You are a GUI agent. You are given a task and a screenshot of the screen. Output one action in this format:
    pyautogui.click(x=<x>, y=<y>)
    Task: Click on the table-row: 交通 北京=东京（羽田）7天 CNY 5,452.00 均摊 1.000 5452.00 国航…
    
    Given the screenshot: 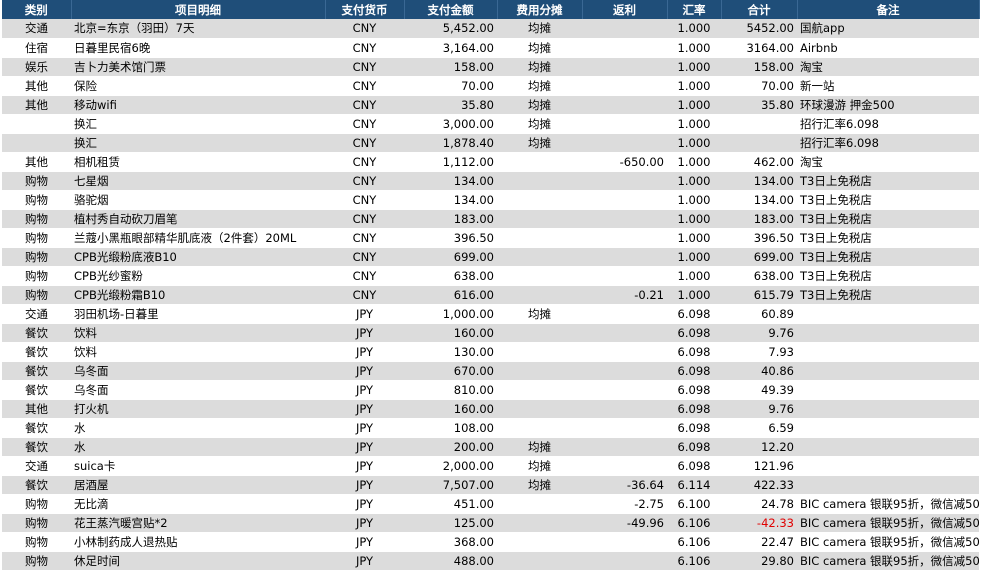 What is the action you would take?
    pyautogui.click(x=490, y=29)
    